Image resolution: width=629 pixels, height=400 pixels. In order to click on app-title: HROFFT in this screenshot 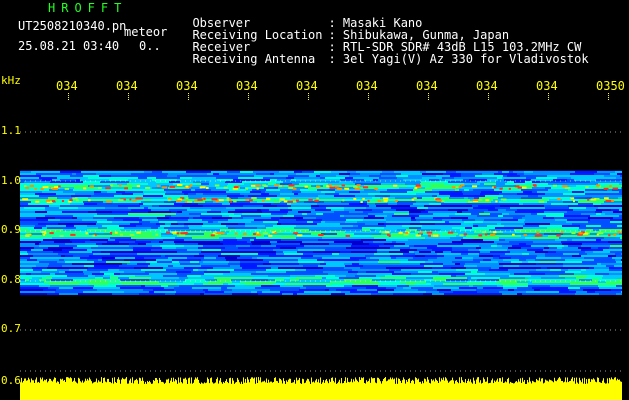, I will do `click(88, 8)`.